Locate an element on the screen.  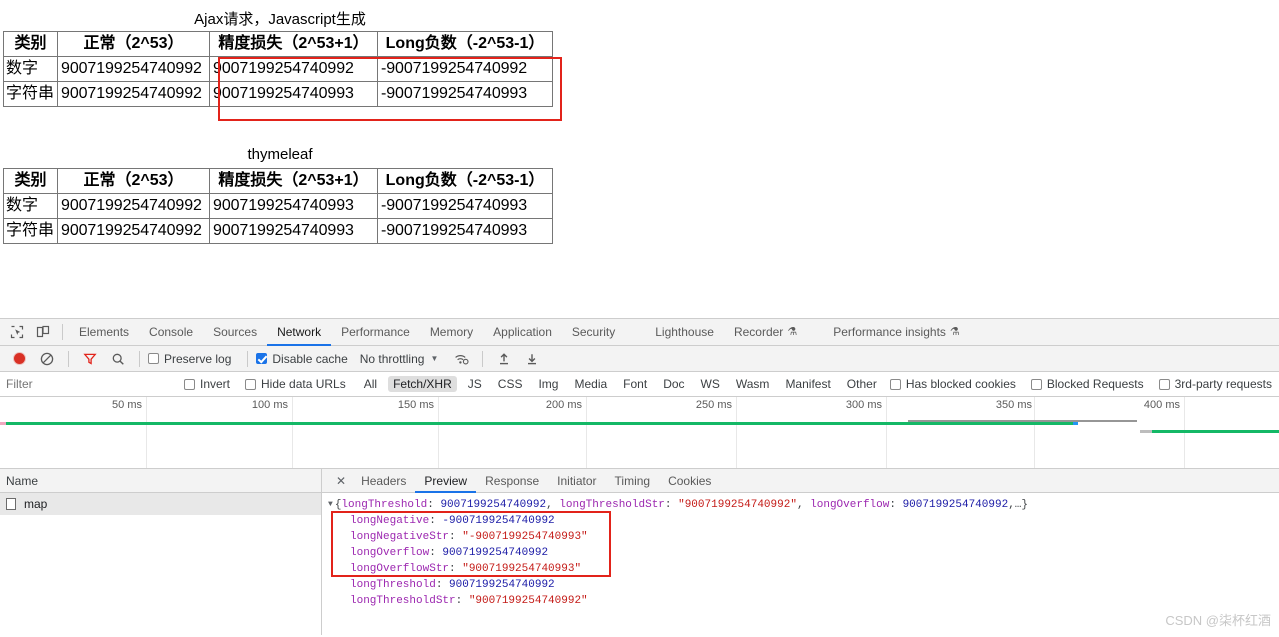
timeline-tick: 50 ms is located at coordinates (127, 405).